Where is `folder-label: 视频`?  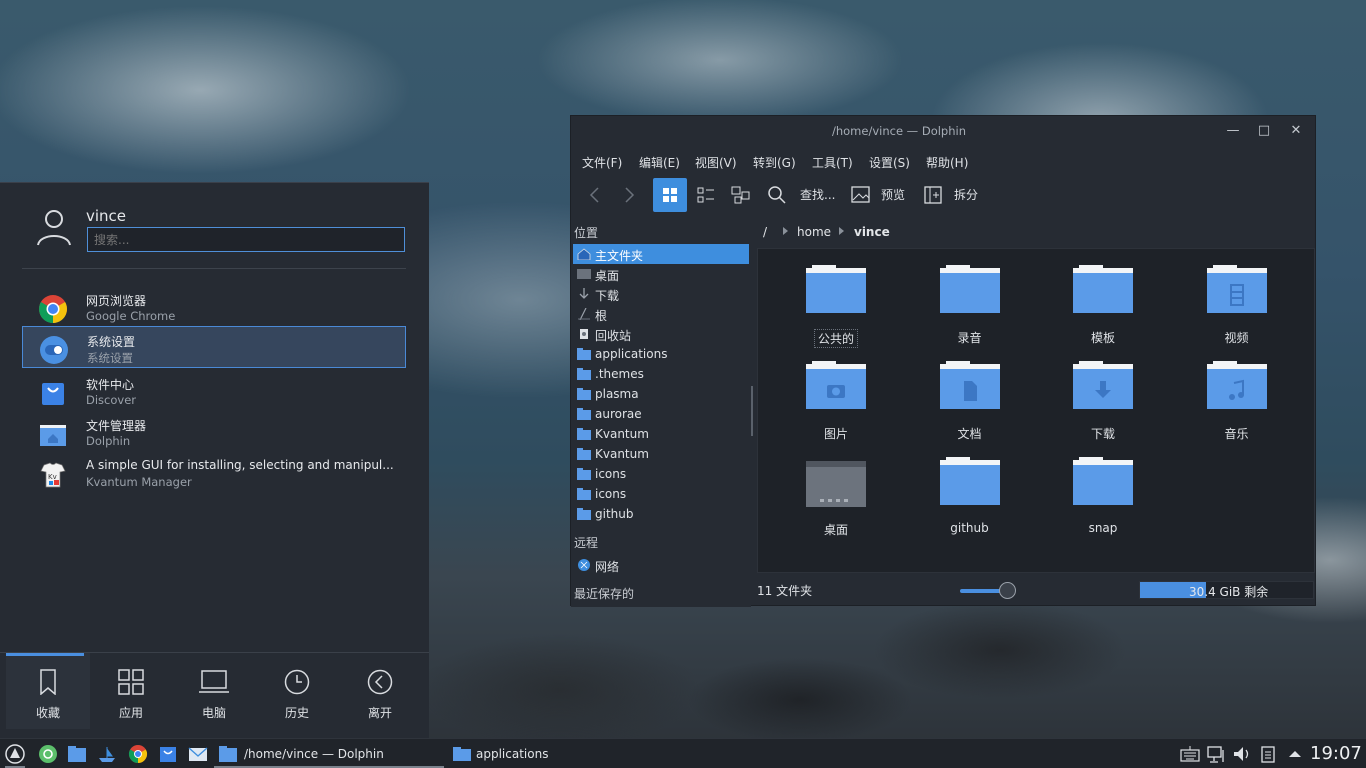
folder-label: 视频 is located at coordinates (1236, 338).